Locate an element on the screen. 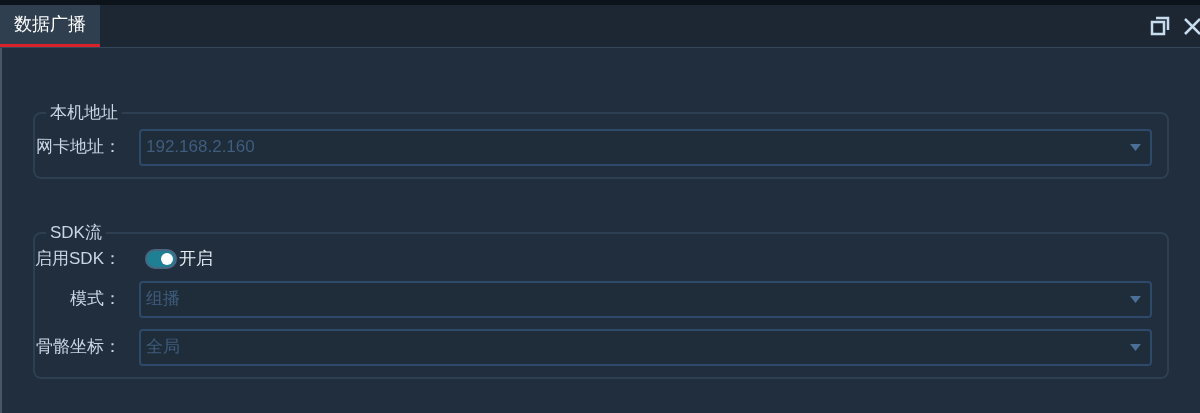 The width and height of the screenshot is (1200, 413). toggle-switch is located at coordinates (161, 259).